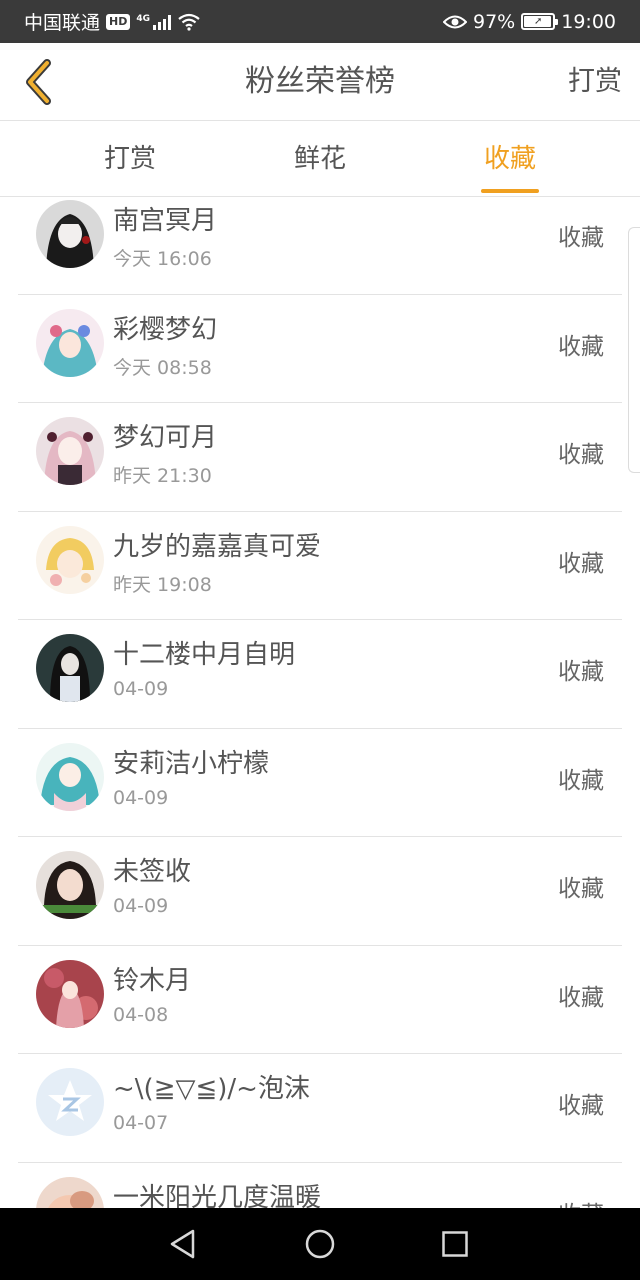 The image size is (640, 1280). Describe the element at coordinates (320, 891) in the screenshot. I see `list-item: 未签收 04-09 收藏` at that location.